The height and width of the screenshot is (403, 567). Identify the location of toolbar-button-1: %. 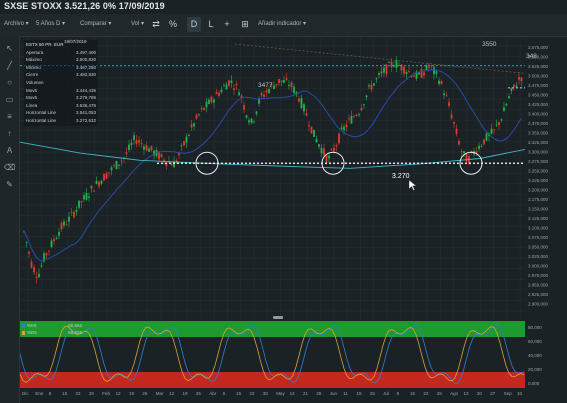
(173, 24).